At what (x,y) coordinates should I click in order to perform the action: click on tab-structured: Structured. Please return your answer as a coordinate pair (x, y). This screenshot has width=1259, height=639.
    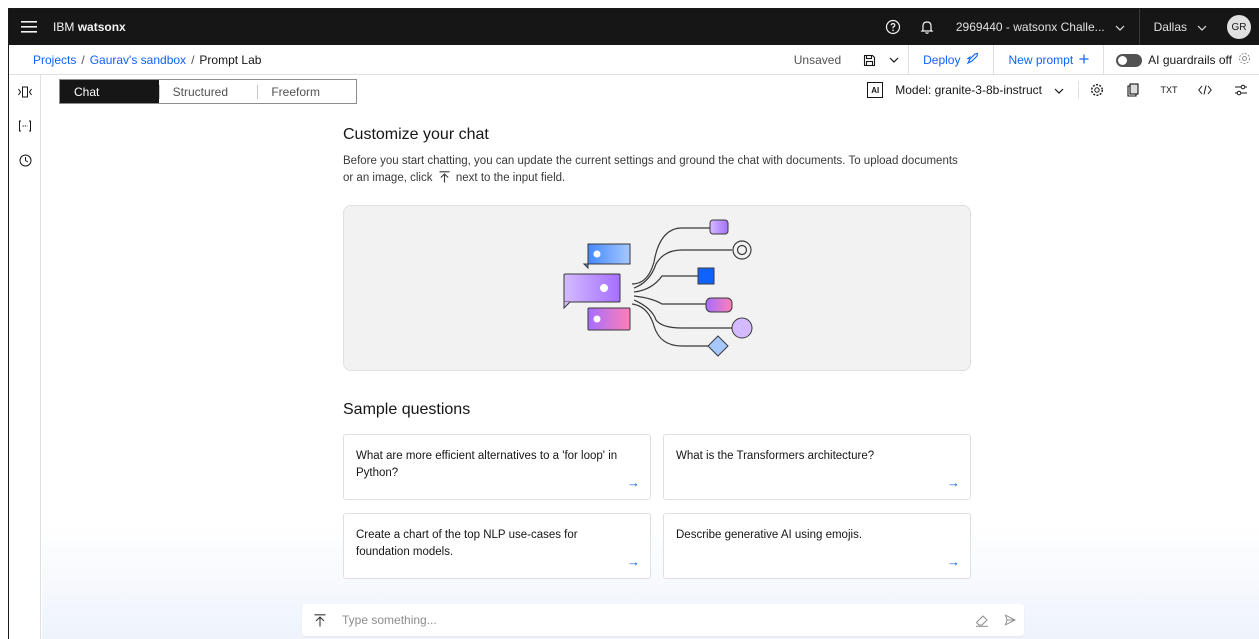
    Looking at the image, I should click on (208, 91).